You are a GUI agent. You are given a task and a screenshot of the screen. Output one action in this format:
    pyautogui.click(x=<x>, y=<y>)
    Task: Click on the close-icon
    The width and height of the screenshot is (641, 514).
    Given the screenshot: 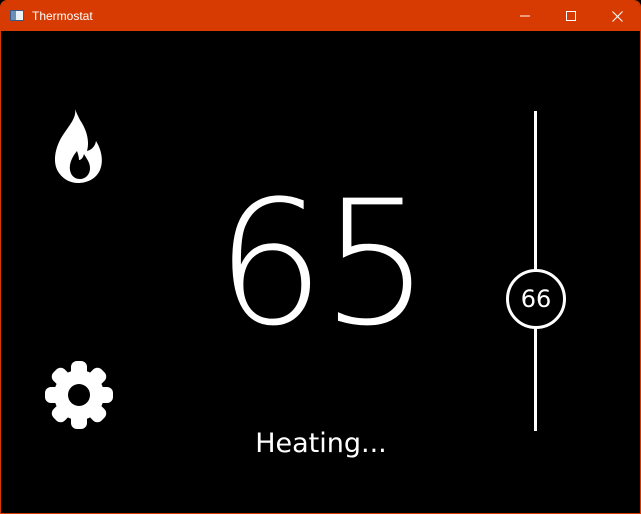 What is the action you would take?
    pyautogui.click(x=617, y=16)
    